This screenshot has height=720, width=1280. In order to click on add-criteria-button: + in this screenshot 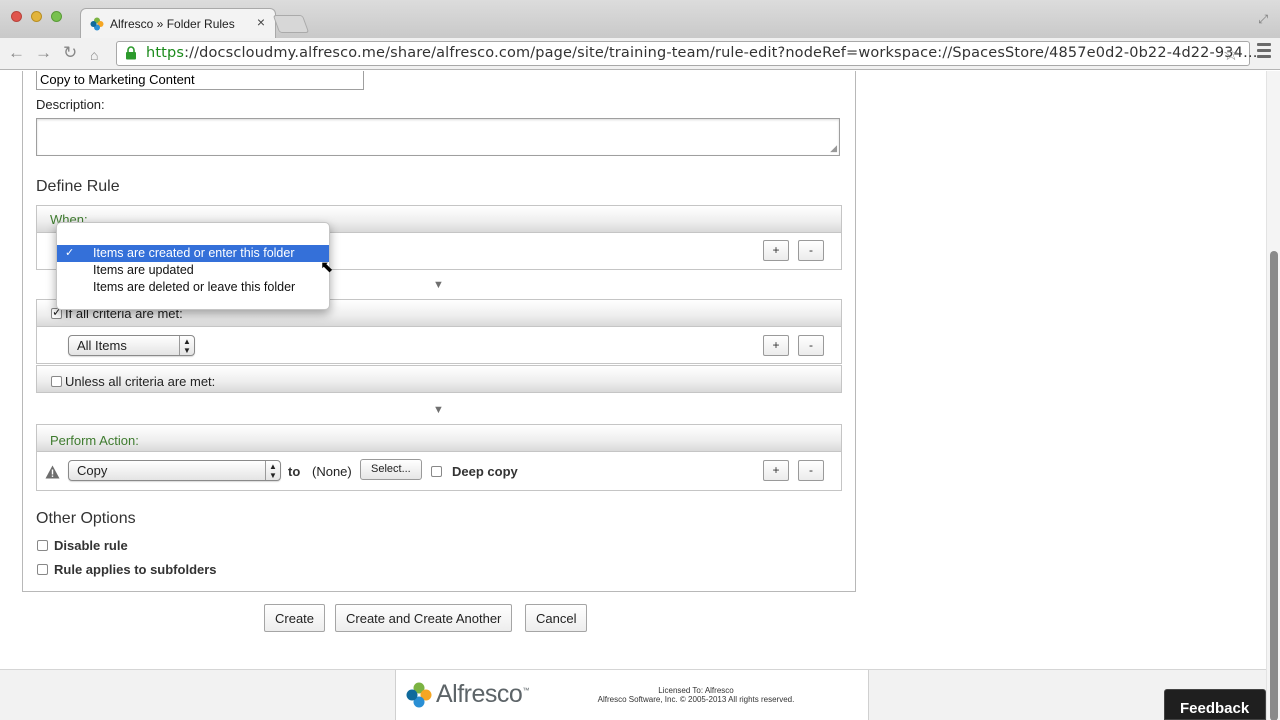, I will do `click(776, 345)`.